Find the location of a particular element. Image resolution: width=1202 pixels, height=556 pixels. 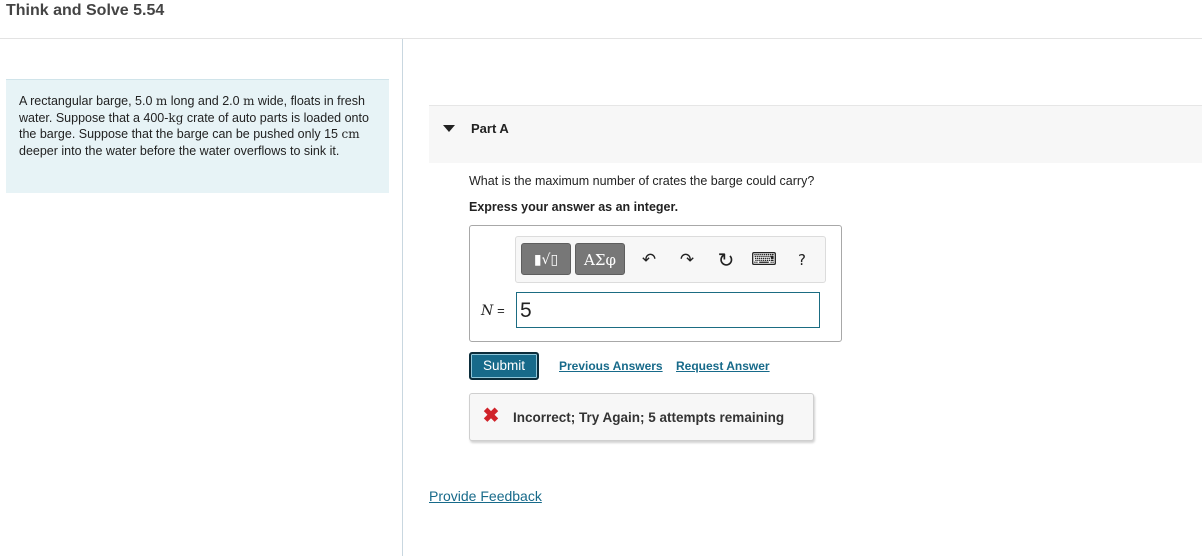

keyboard-icon: ⌨ is located at coordinates (764, 260).